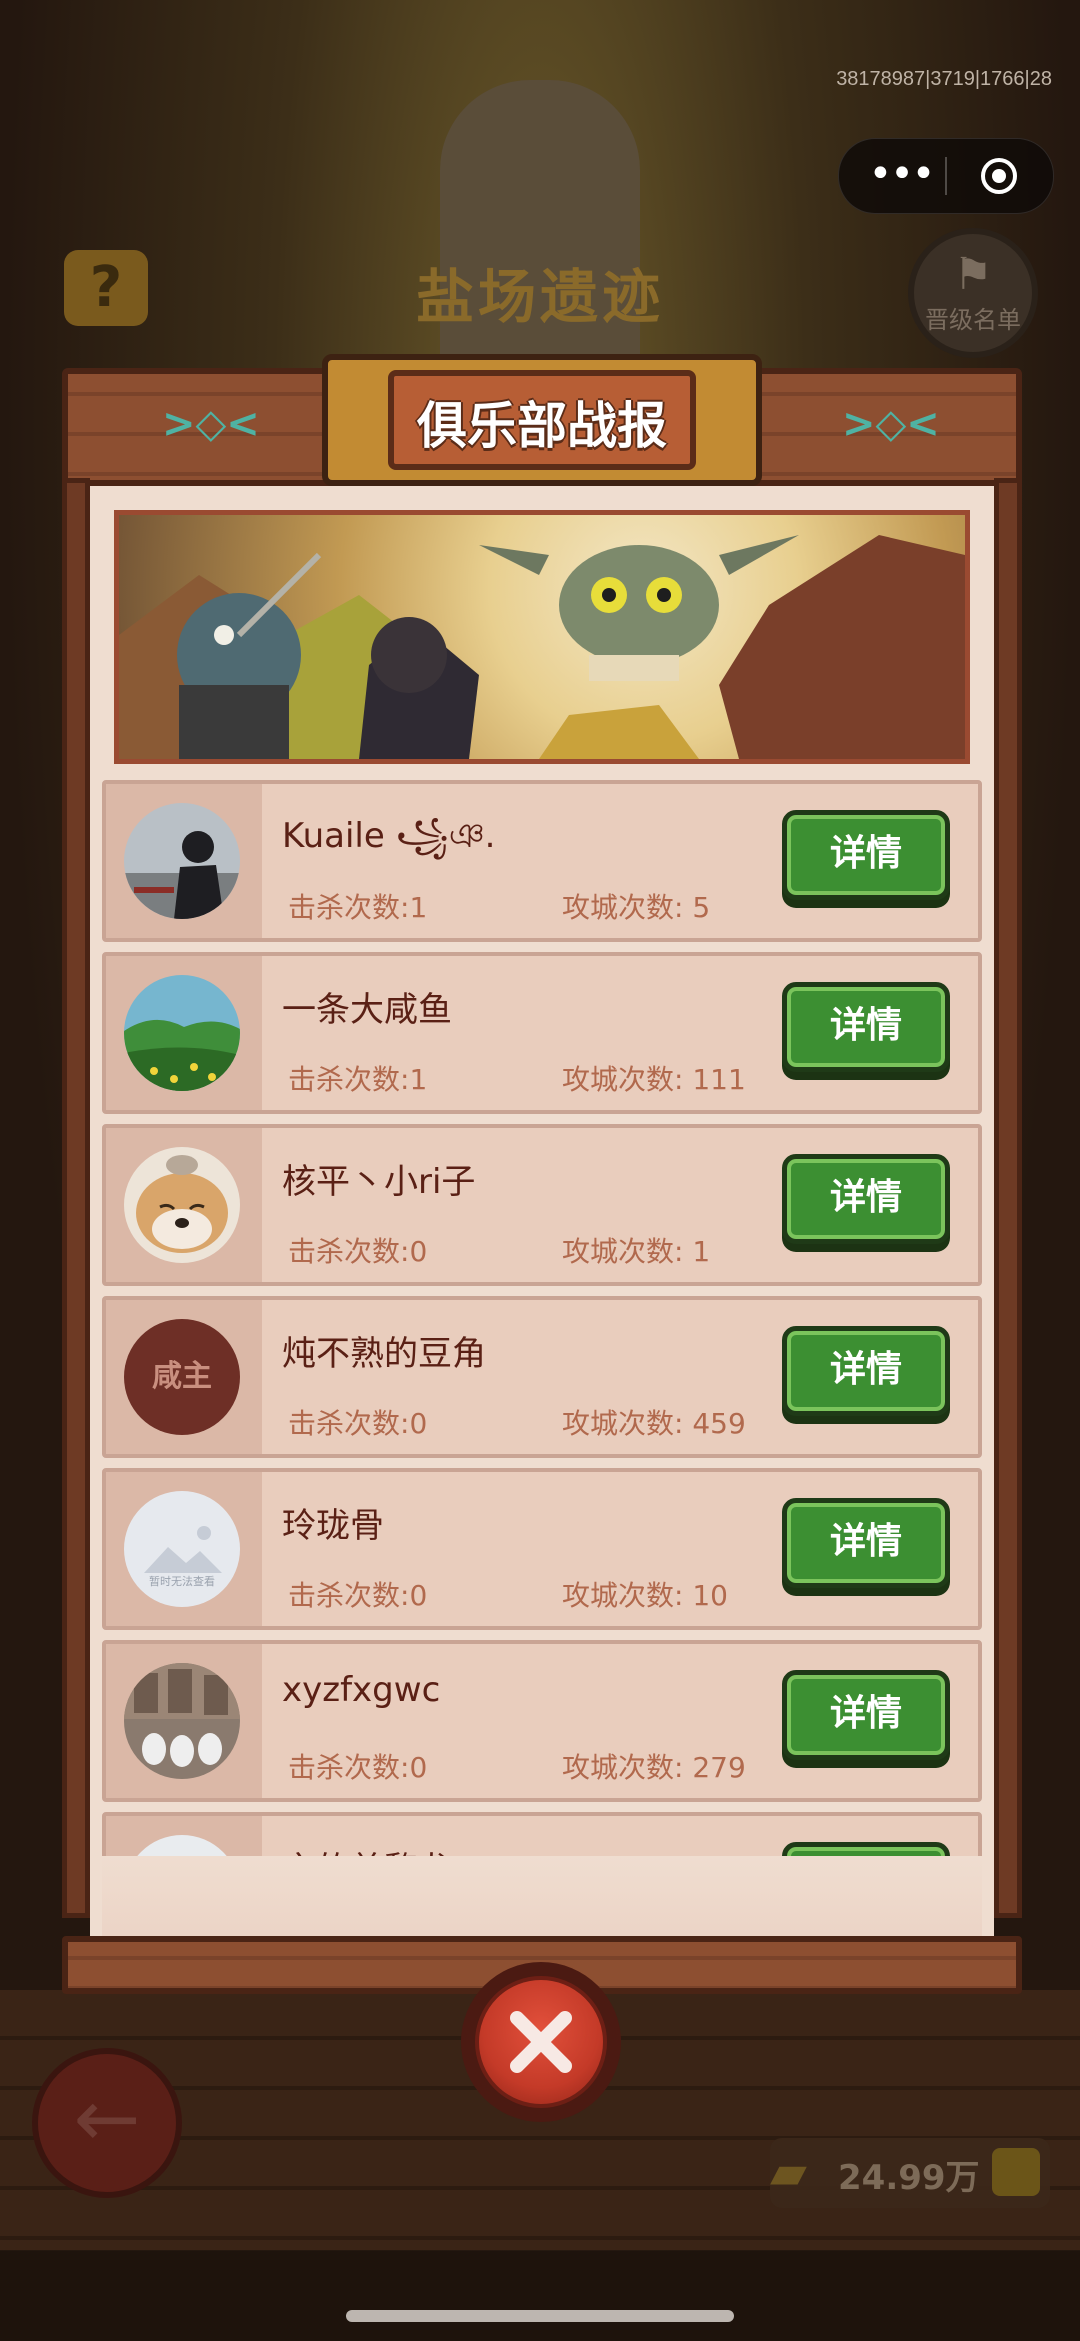 This screenshot has height=2341, width=1080. What do you see at coordinates (654, 1079) in the screenshot?
I see `siege-count: 攻城次数: 111` at bounding box center [654, 1079].